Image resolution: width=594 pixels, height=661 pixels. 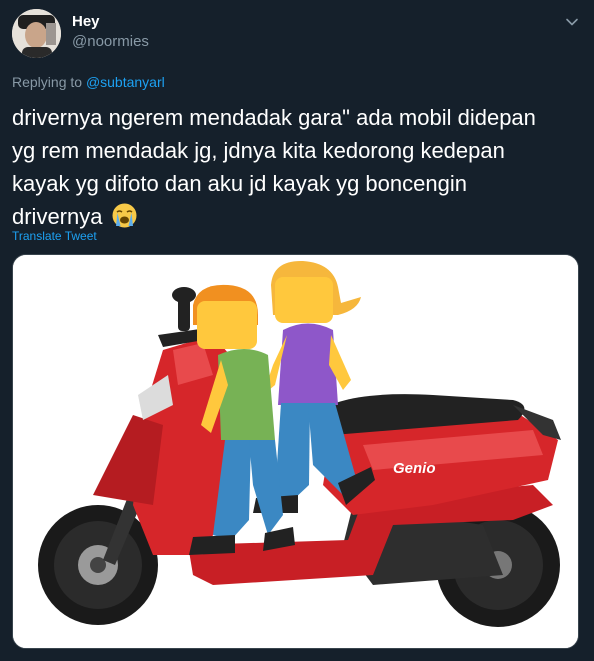 What do you see at coordinates (36, 33) in the screenshot?
I see `avatar` at bounding box center [36, 33].